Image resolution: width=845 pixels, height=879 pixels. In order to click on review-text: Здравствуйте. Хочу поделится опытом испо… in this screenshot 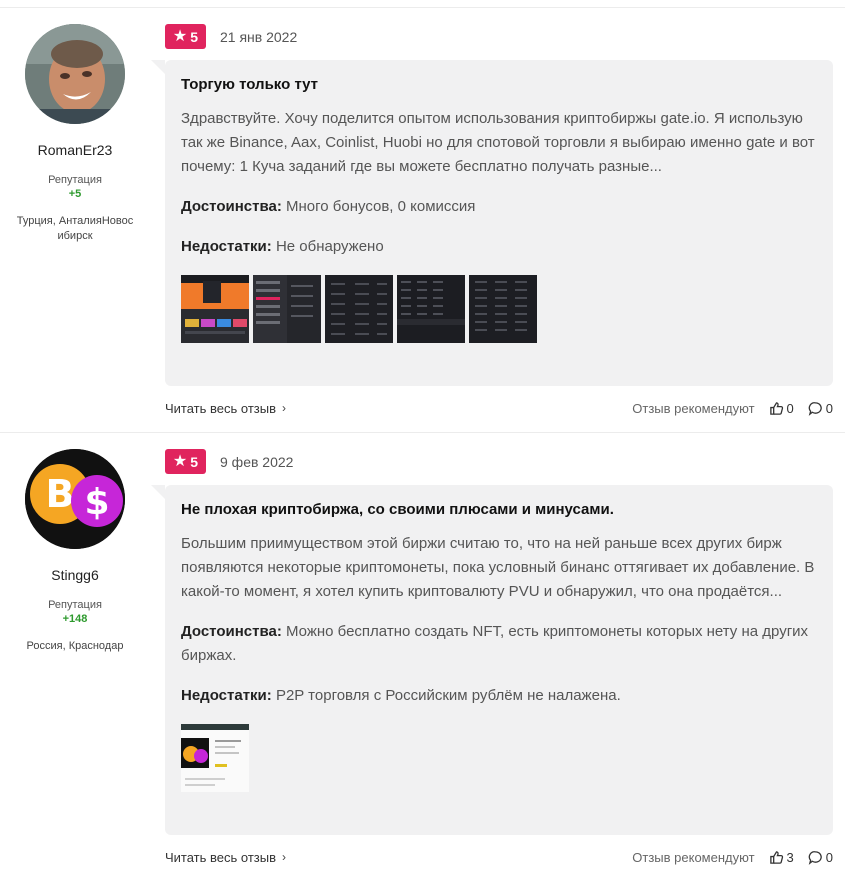, I will do `click(498, 142)`.